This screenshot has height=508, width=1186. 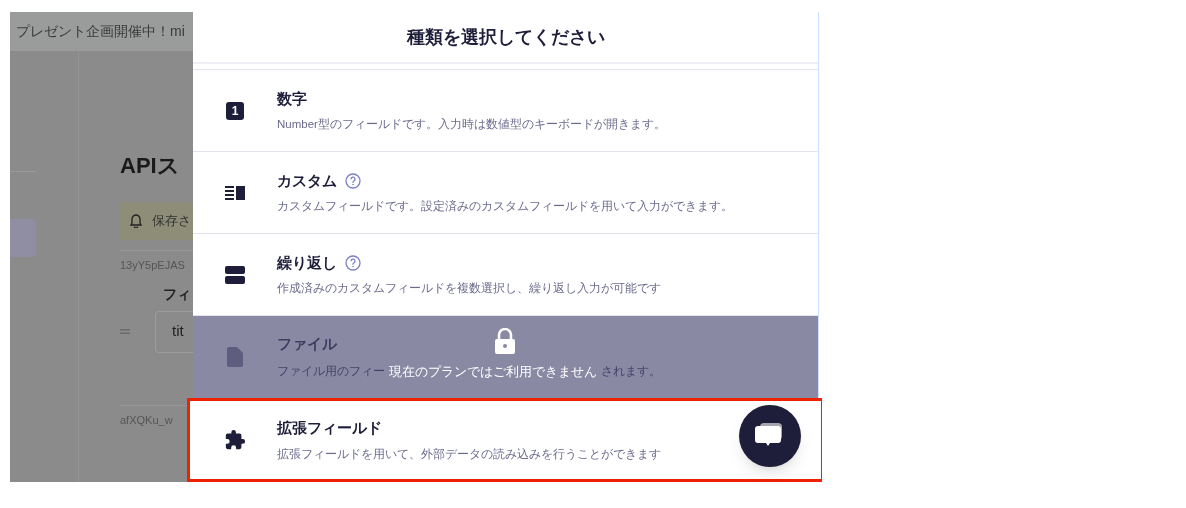 I want to click on field-type-option: 拡張フィールド 拡張フィールドを用いて、外部データの読み込みを行うことができます, so click(x=504, y=440).